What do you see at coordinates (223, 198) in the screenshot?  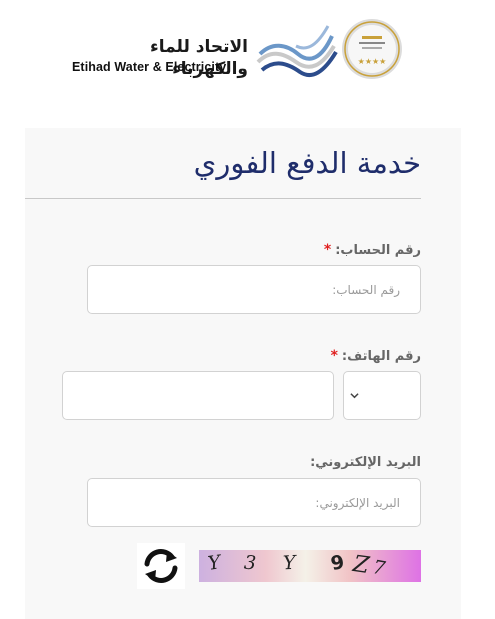 I see `title-divider` at bounding box center [223, 198].